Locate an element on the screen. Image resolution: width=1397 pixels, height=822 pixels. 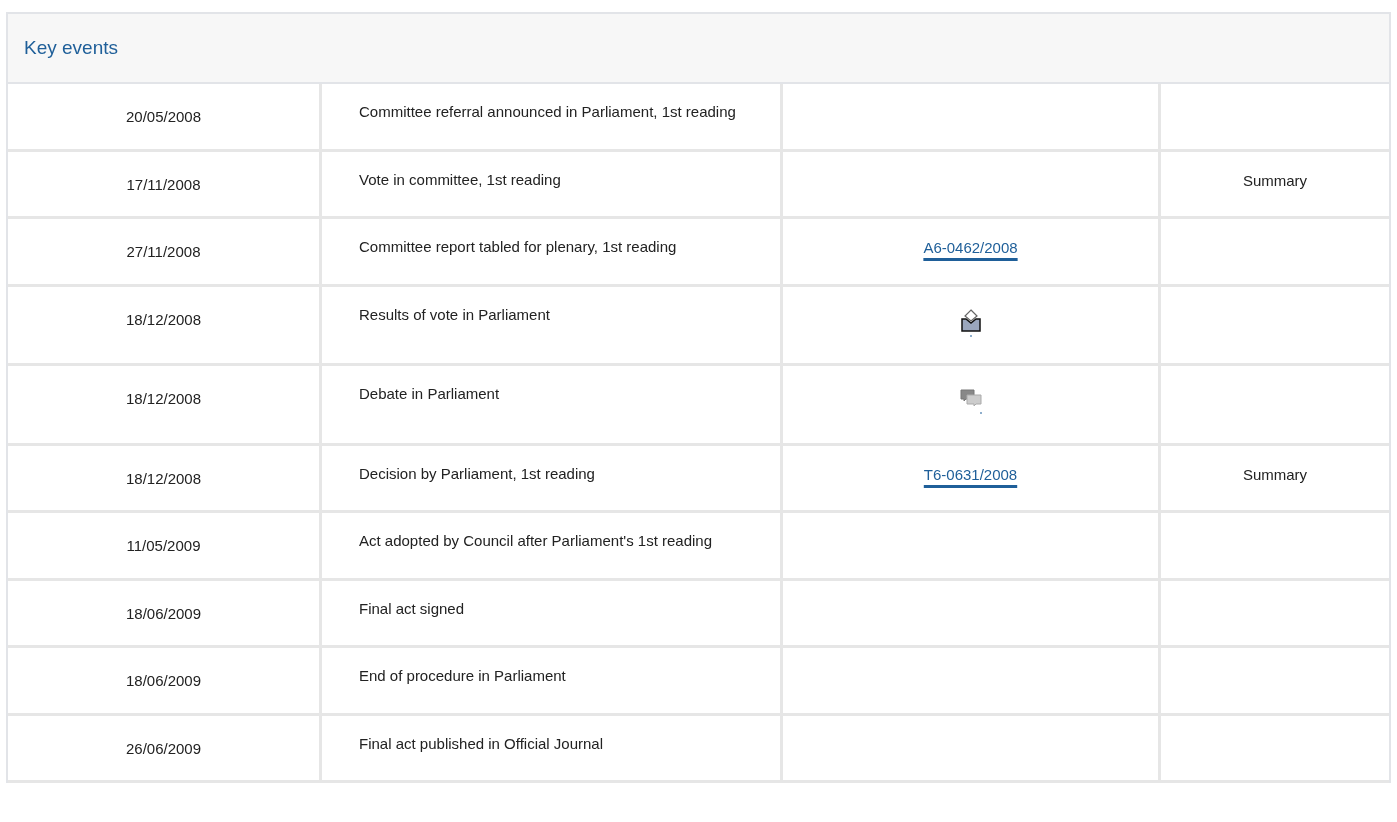
event-description: Final act published in Official Journal is located at coordinates (481, 743).